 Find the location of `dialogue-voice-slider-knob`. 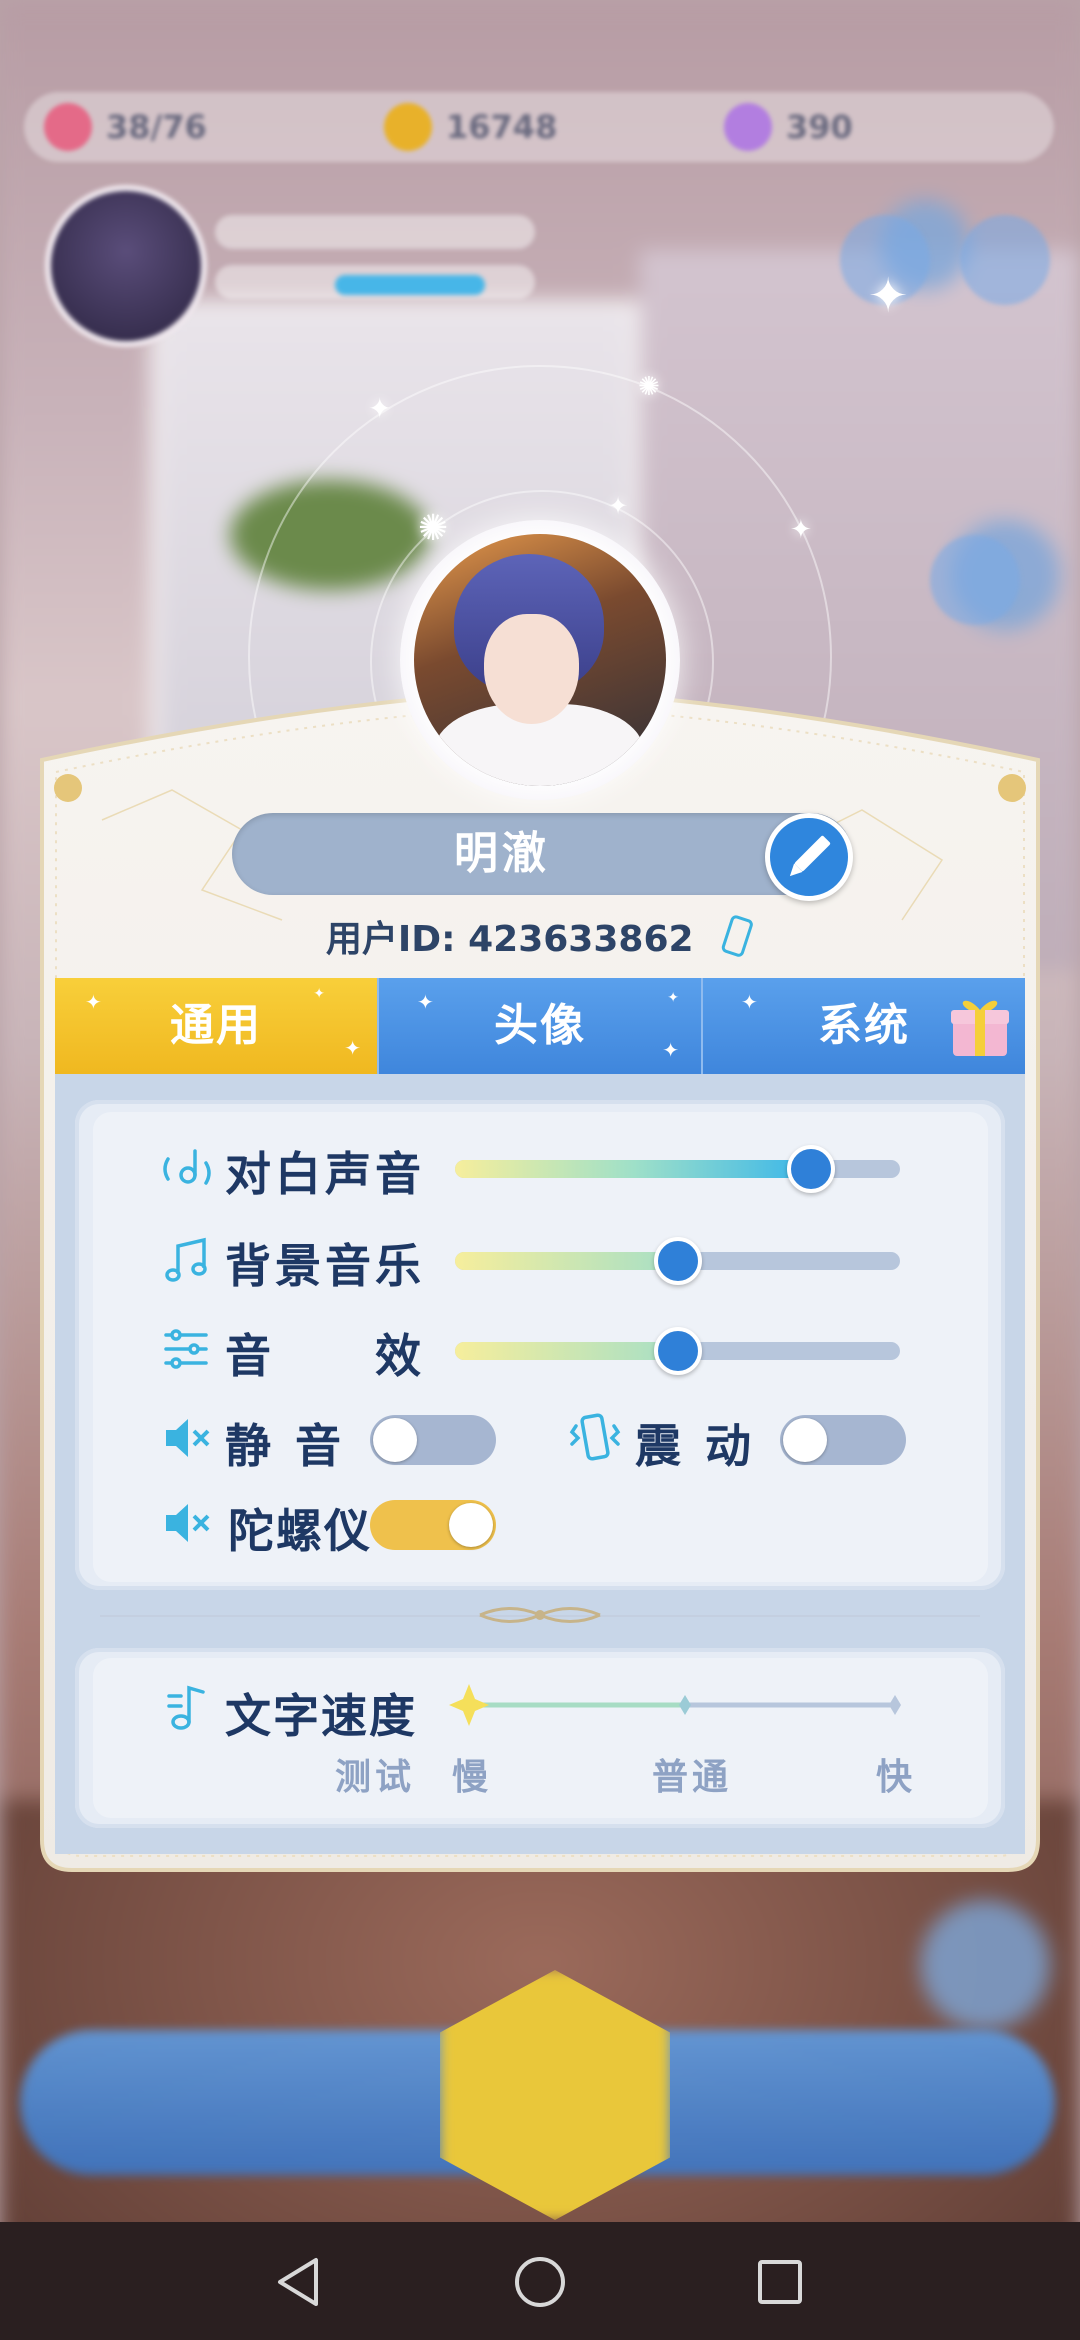

dialogue-voice-slider-knob is located at coordinates (811, 1169).